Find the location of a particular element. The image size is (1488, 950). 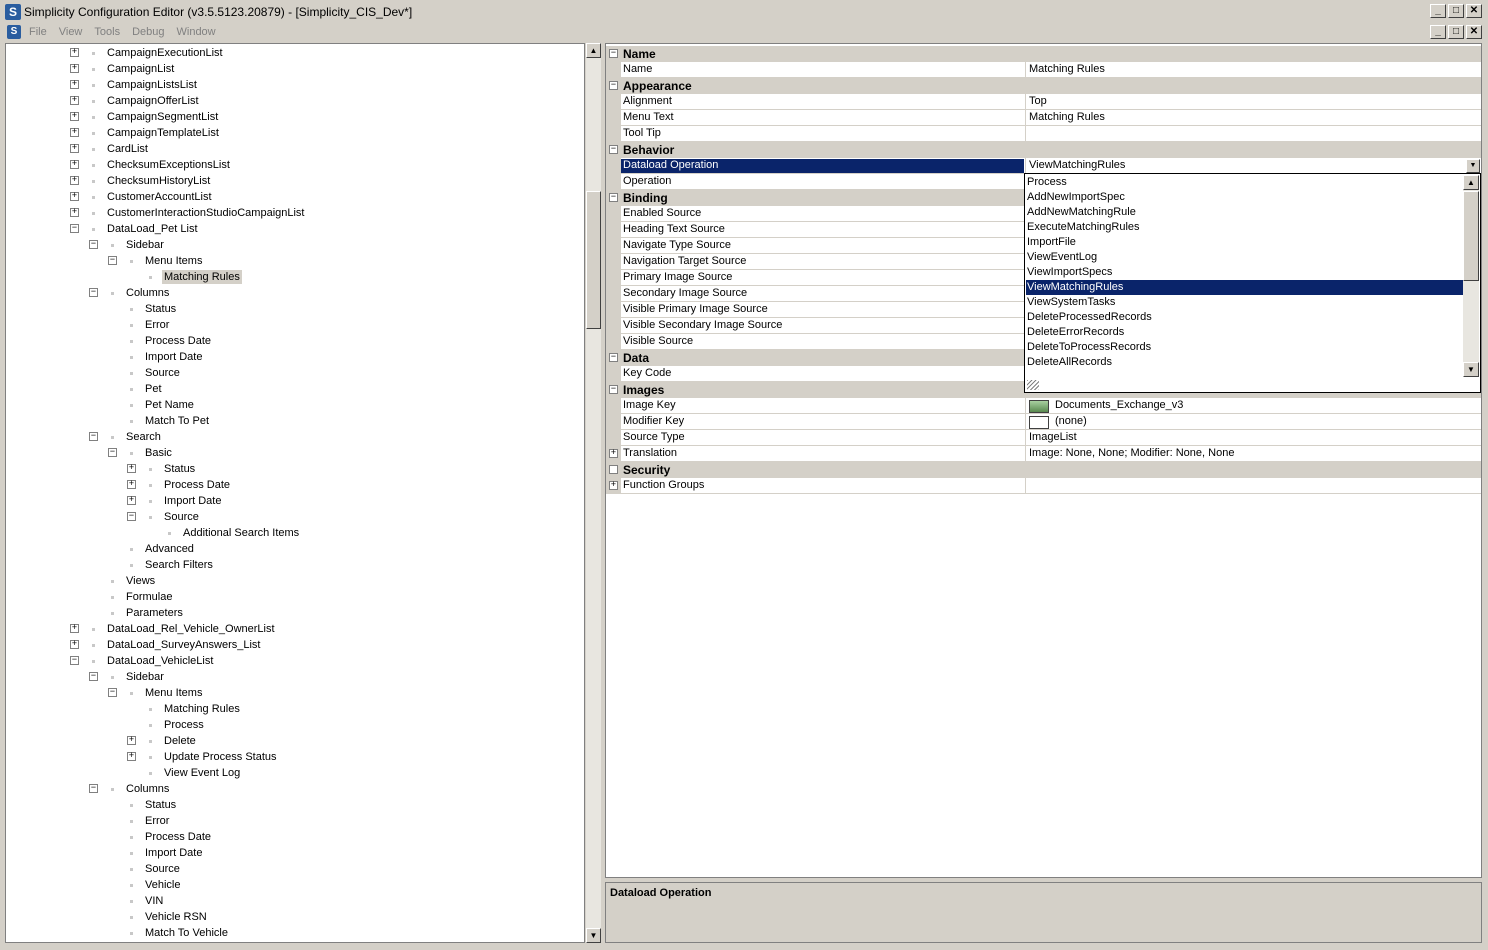

collapse-icon is located at coordinates (613, 469).